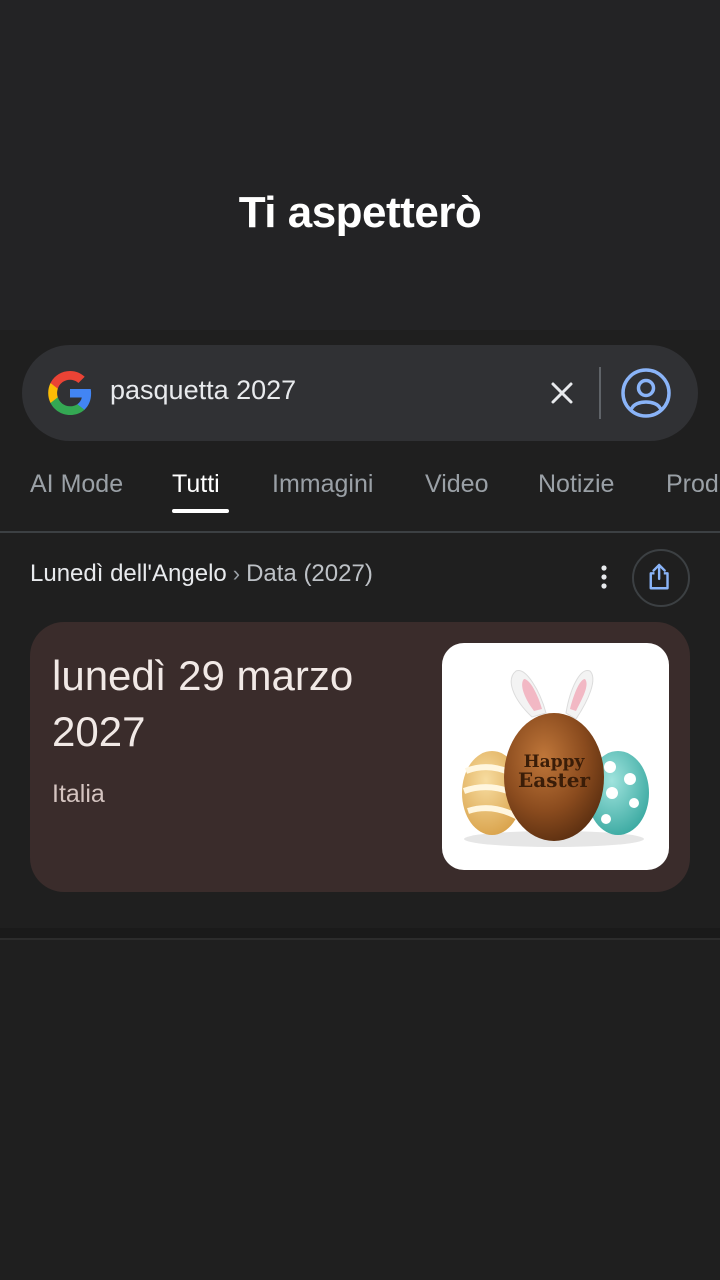 The width and height of the screenshot is (720, 1280). What do you see at coordinates (457, 484) in the screenshot?
I see `tab-video: Video` at bounding box center [457, 484].